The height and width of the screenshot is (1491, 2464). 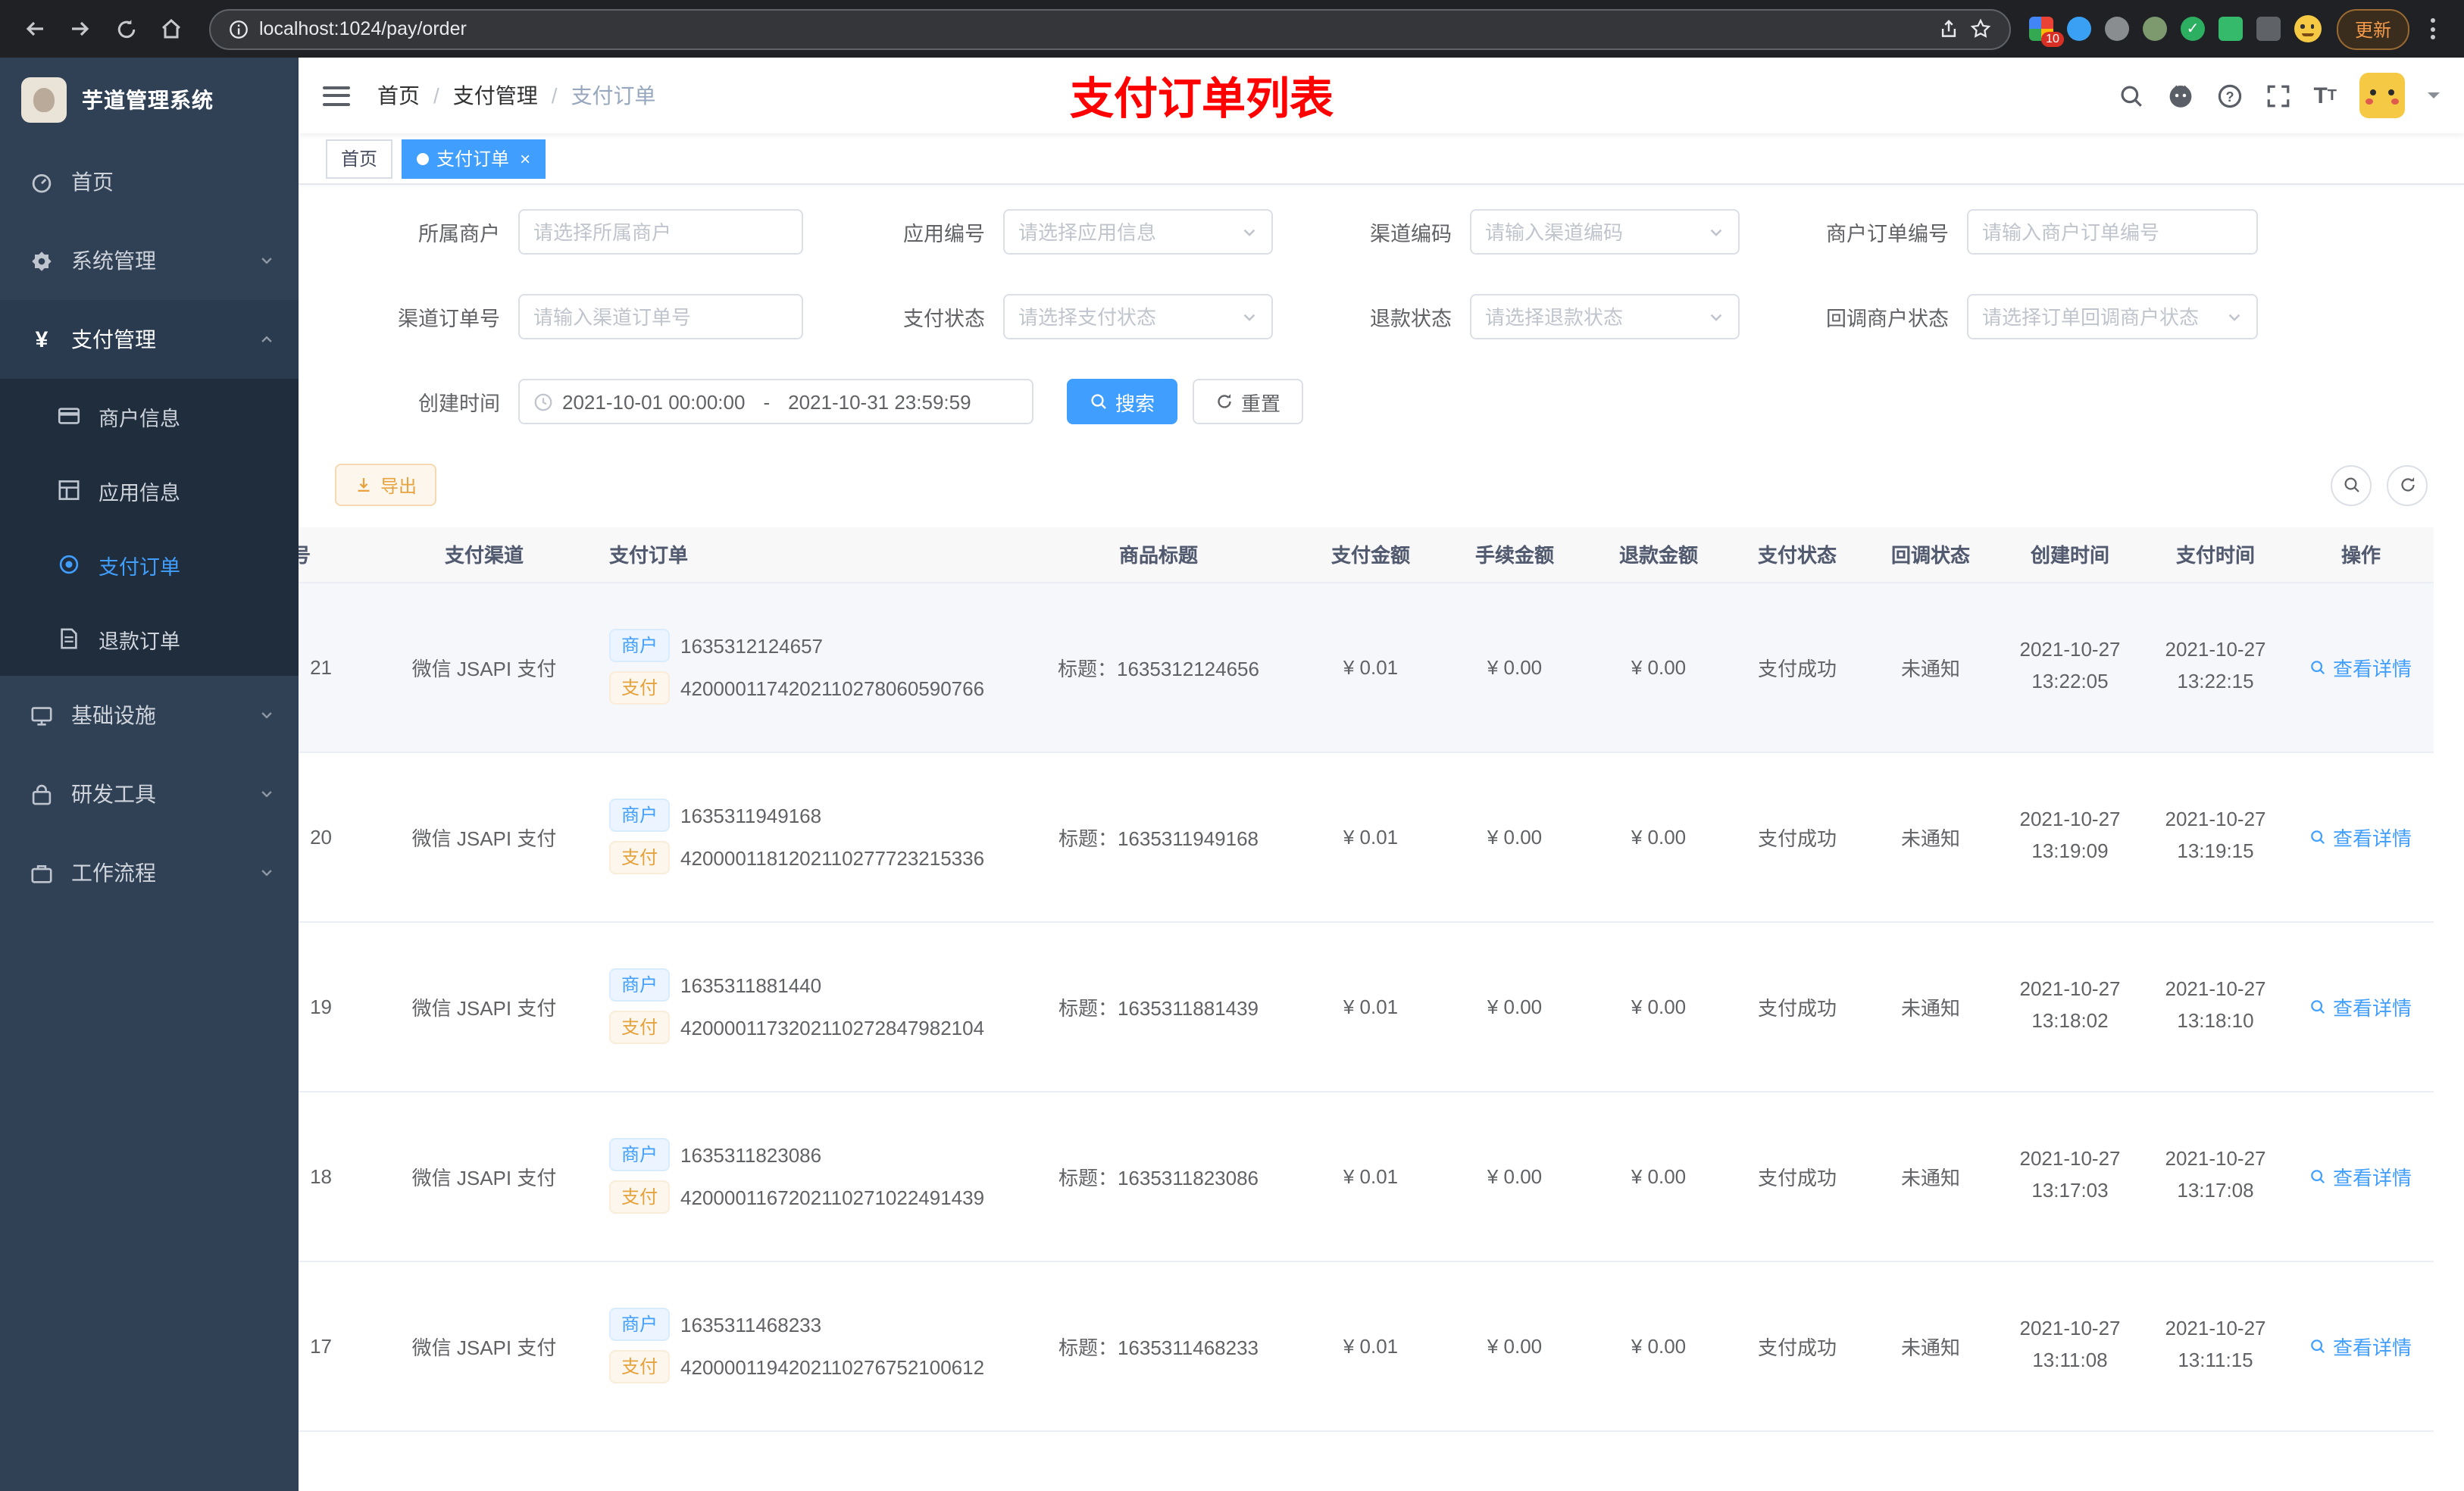 What do you see at coordinates (41, 181) in the screenshot?
I see `dashboard-icon` at bounding box center [41, 181].